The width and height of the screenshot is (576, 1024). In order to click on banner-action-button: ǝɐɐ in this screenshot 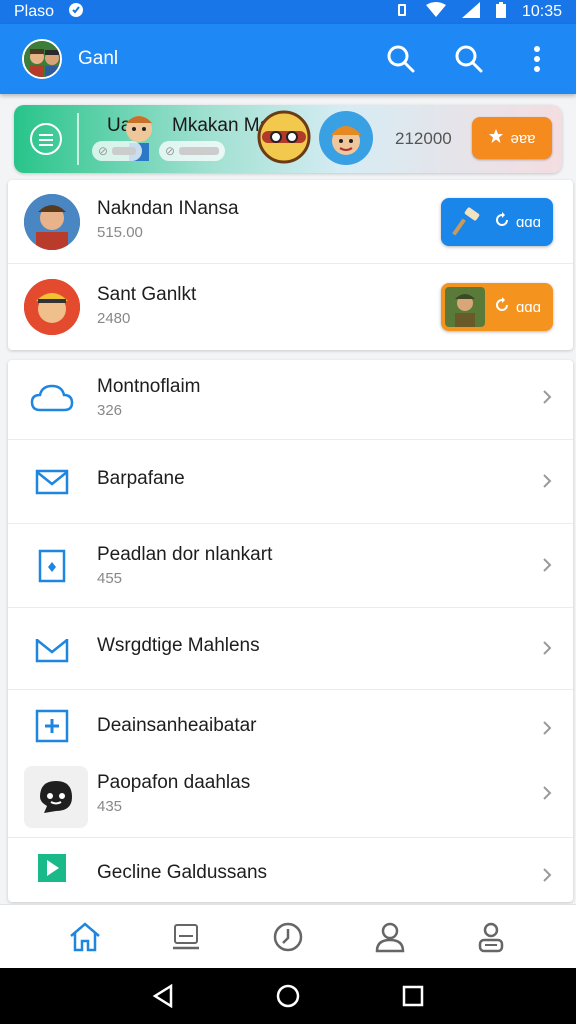, I will do `click(512, 138)`.